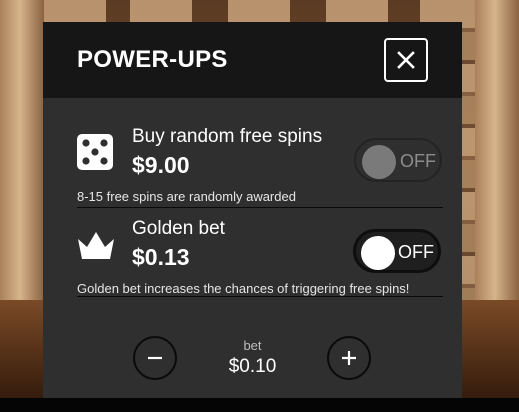 The image size is (519, 412). I want to click on bet-value: $0.10, so click(252, 366).